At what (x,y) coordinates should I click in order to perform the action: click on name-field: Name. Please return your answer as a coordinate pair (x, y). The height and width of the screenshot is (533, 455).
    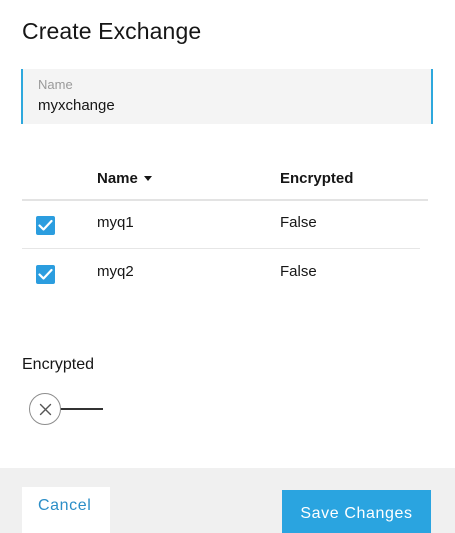
    Looking at the image, I should click on (227, 96).